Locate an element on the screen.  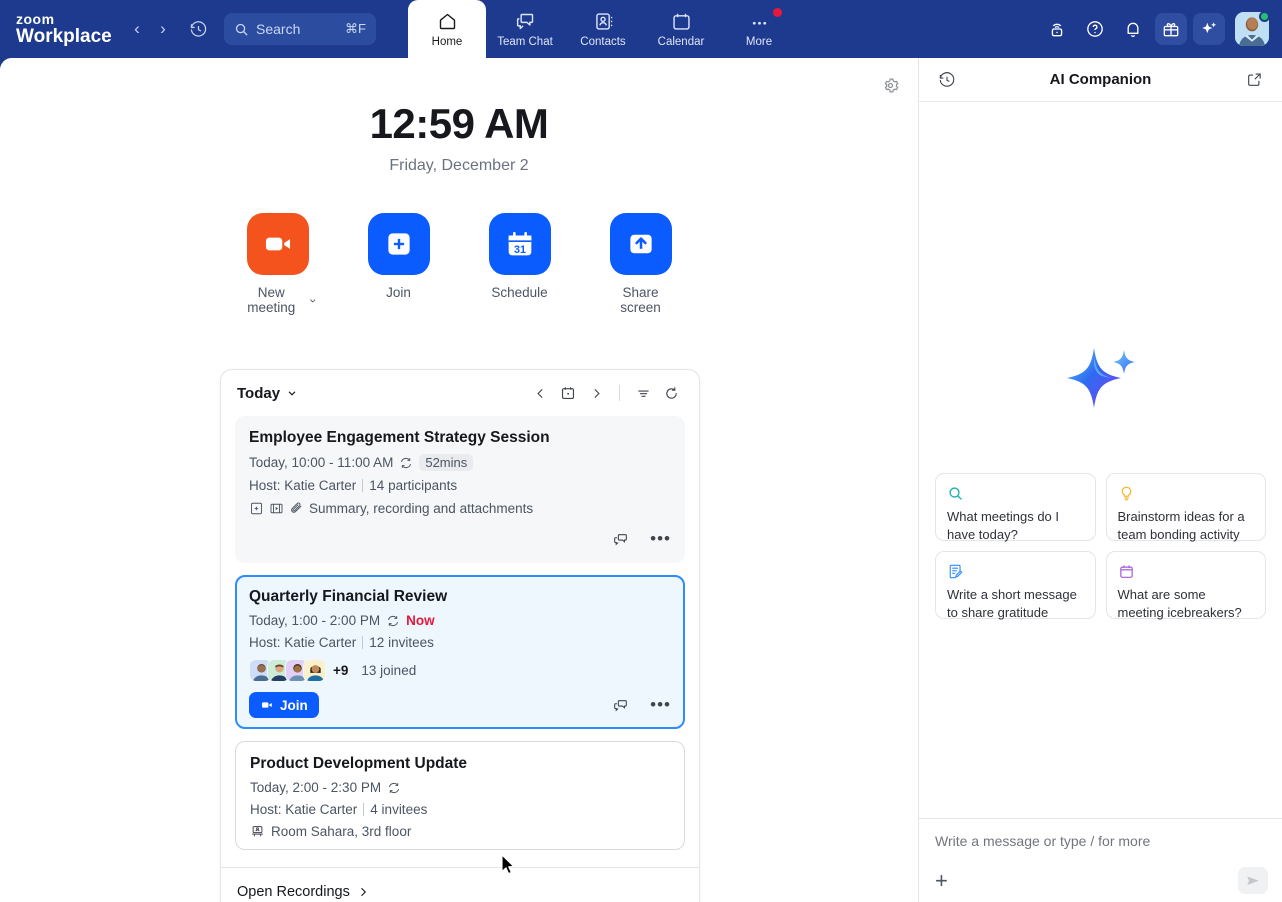
ai-sparkle-icon is located at coordinates (1209, 29).